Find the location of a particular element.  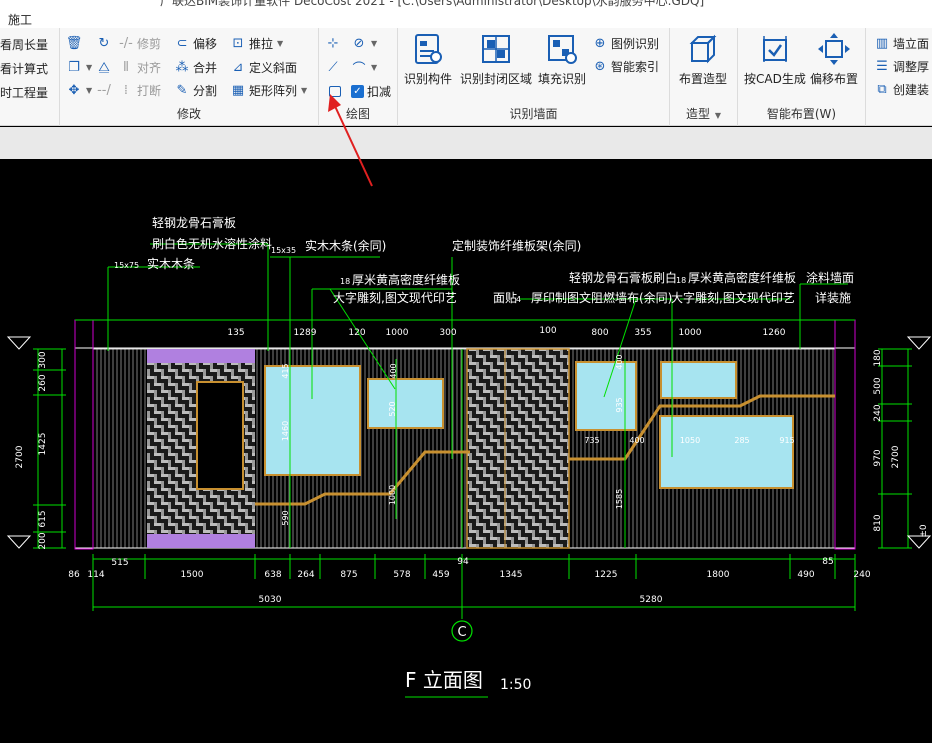

bottom-dim: 1345 is located at coordinates (511, 575).